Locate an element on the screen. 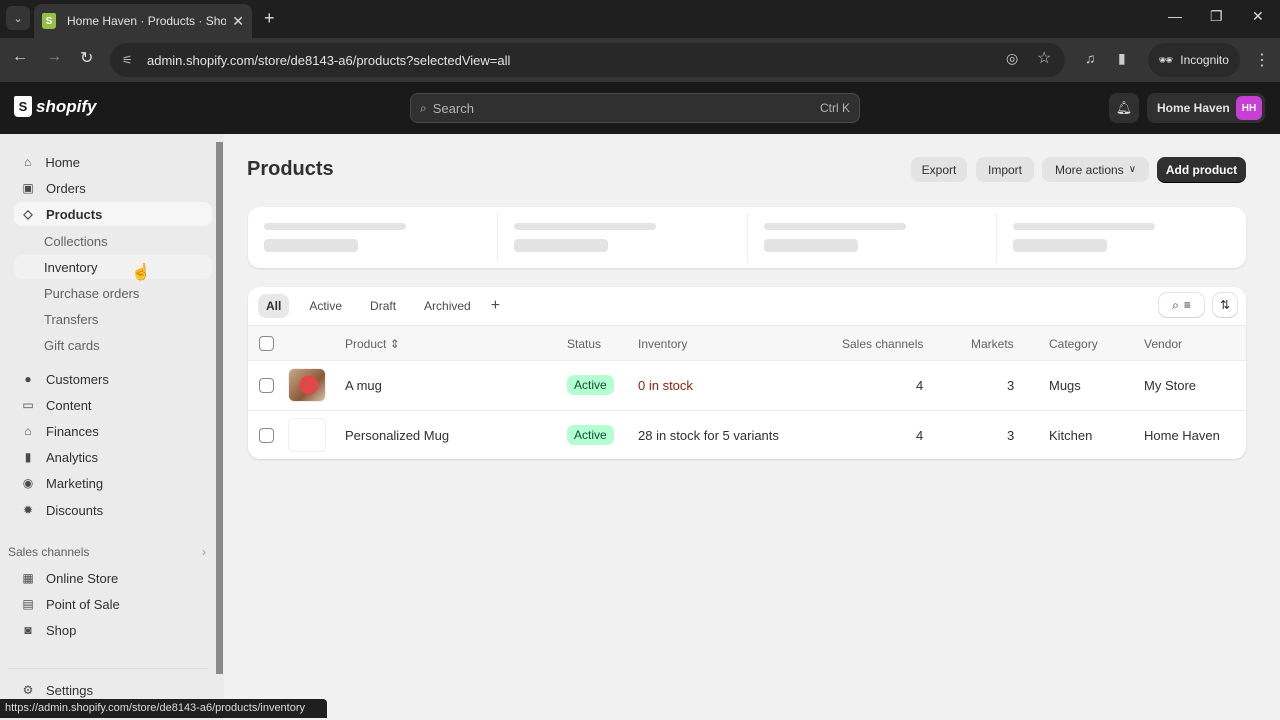 Image resolution: width=1280 pixels, height=720 pixels. inventory-value: 28 in stock for 5 variants is located at coordinates (708, 435).